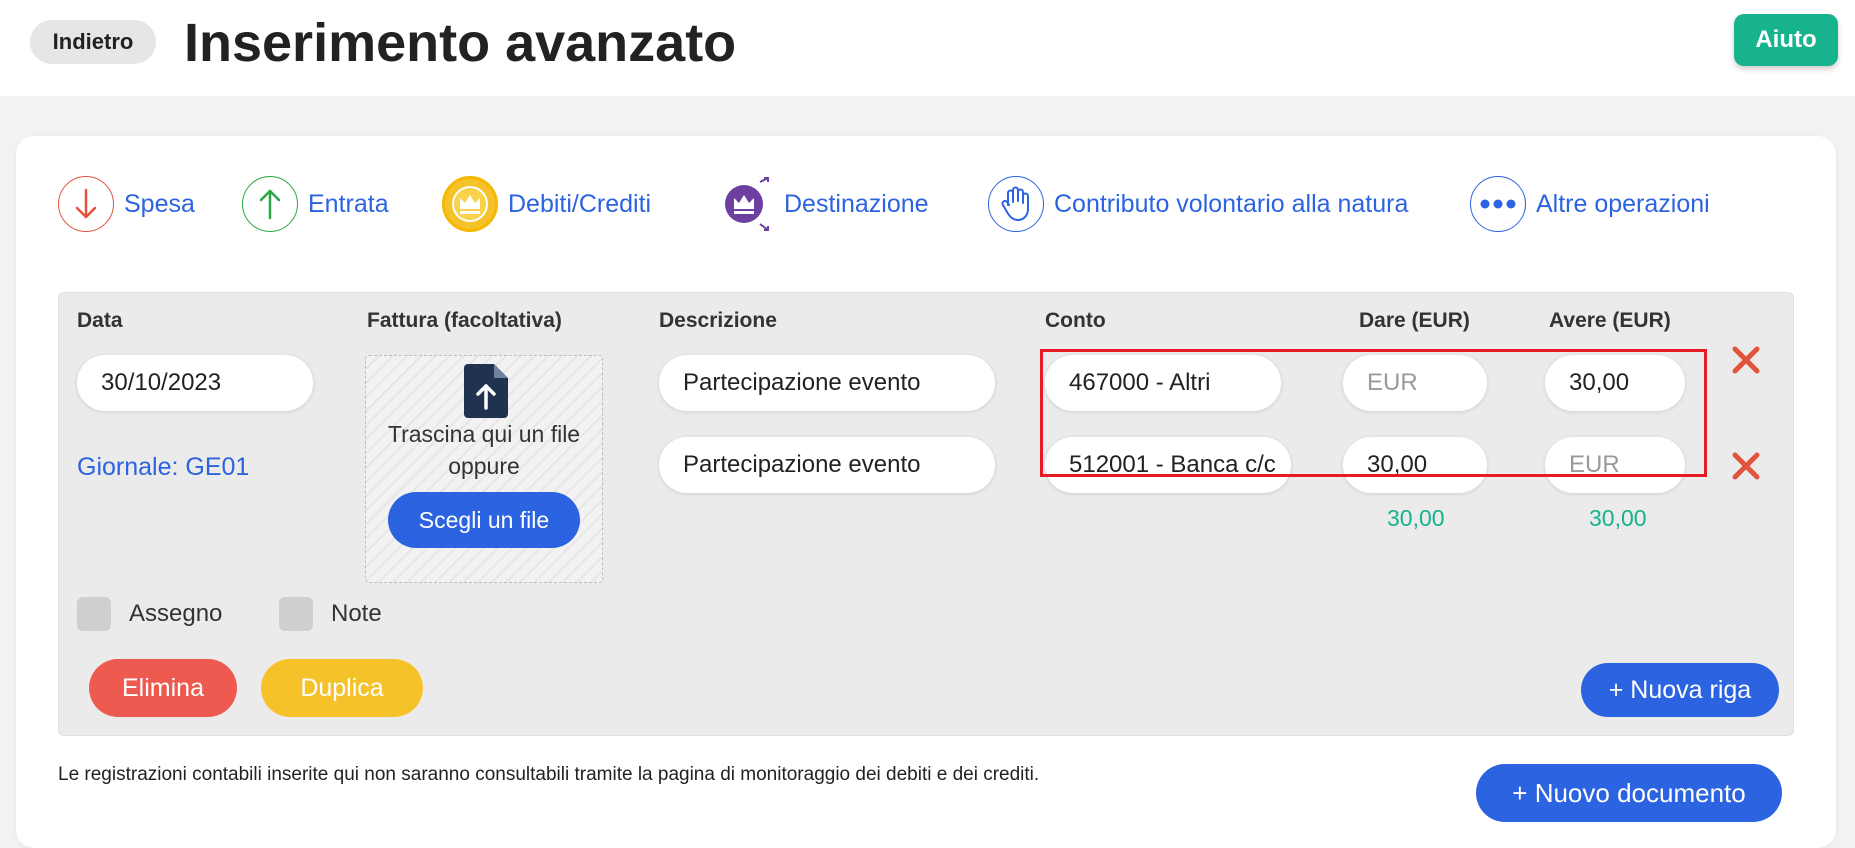 The width and height of the screenshot is (1855, 848). What do you see at coordinates (827, 383) in the screenshot?
I see `row1-description-field: Partecipazione evento` at bounding box center [827, 383].